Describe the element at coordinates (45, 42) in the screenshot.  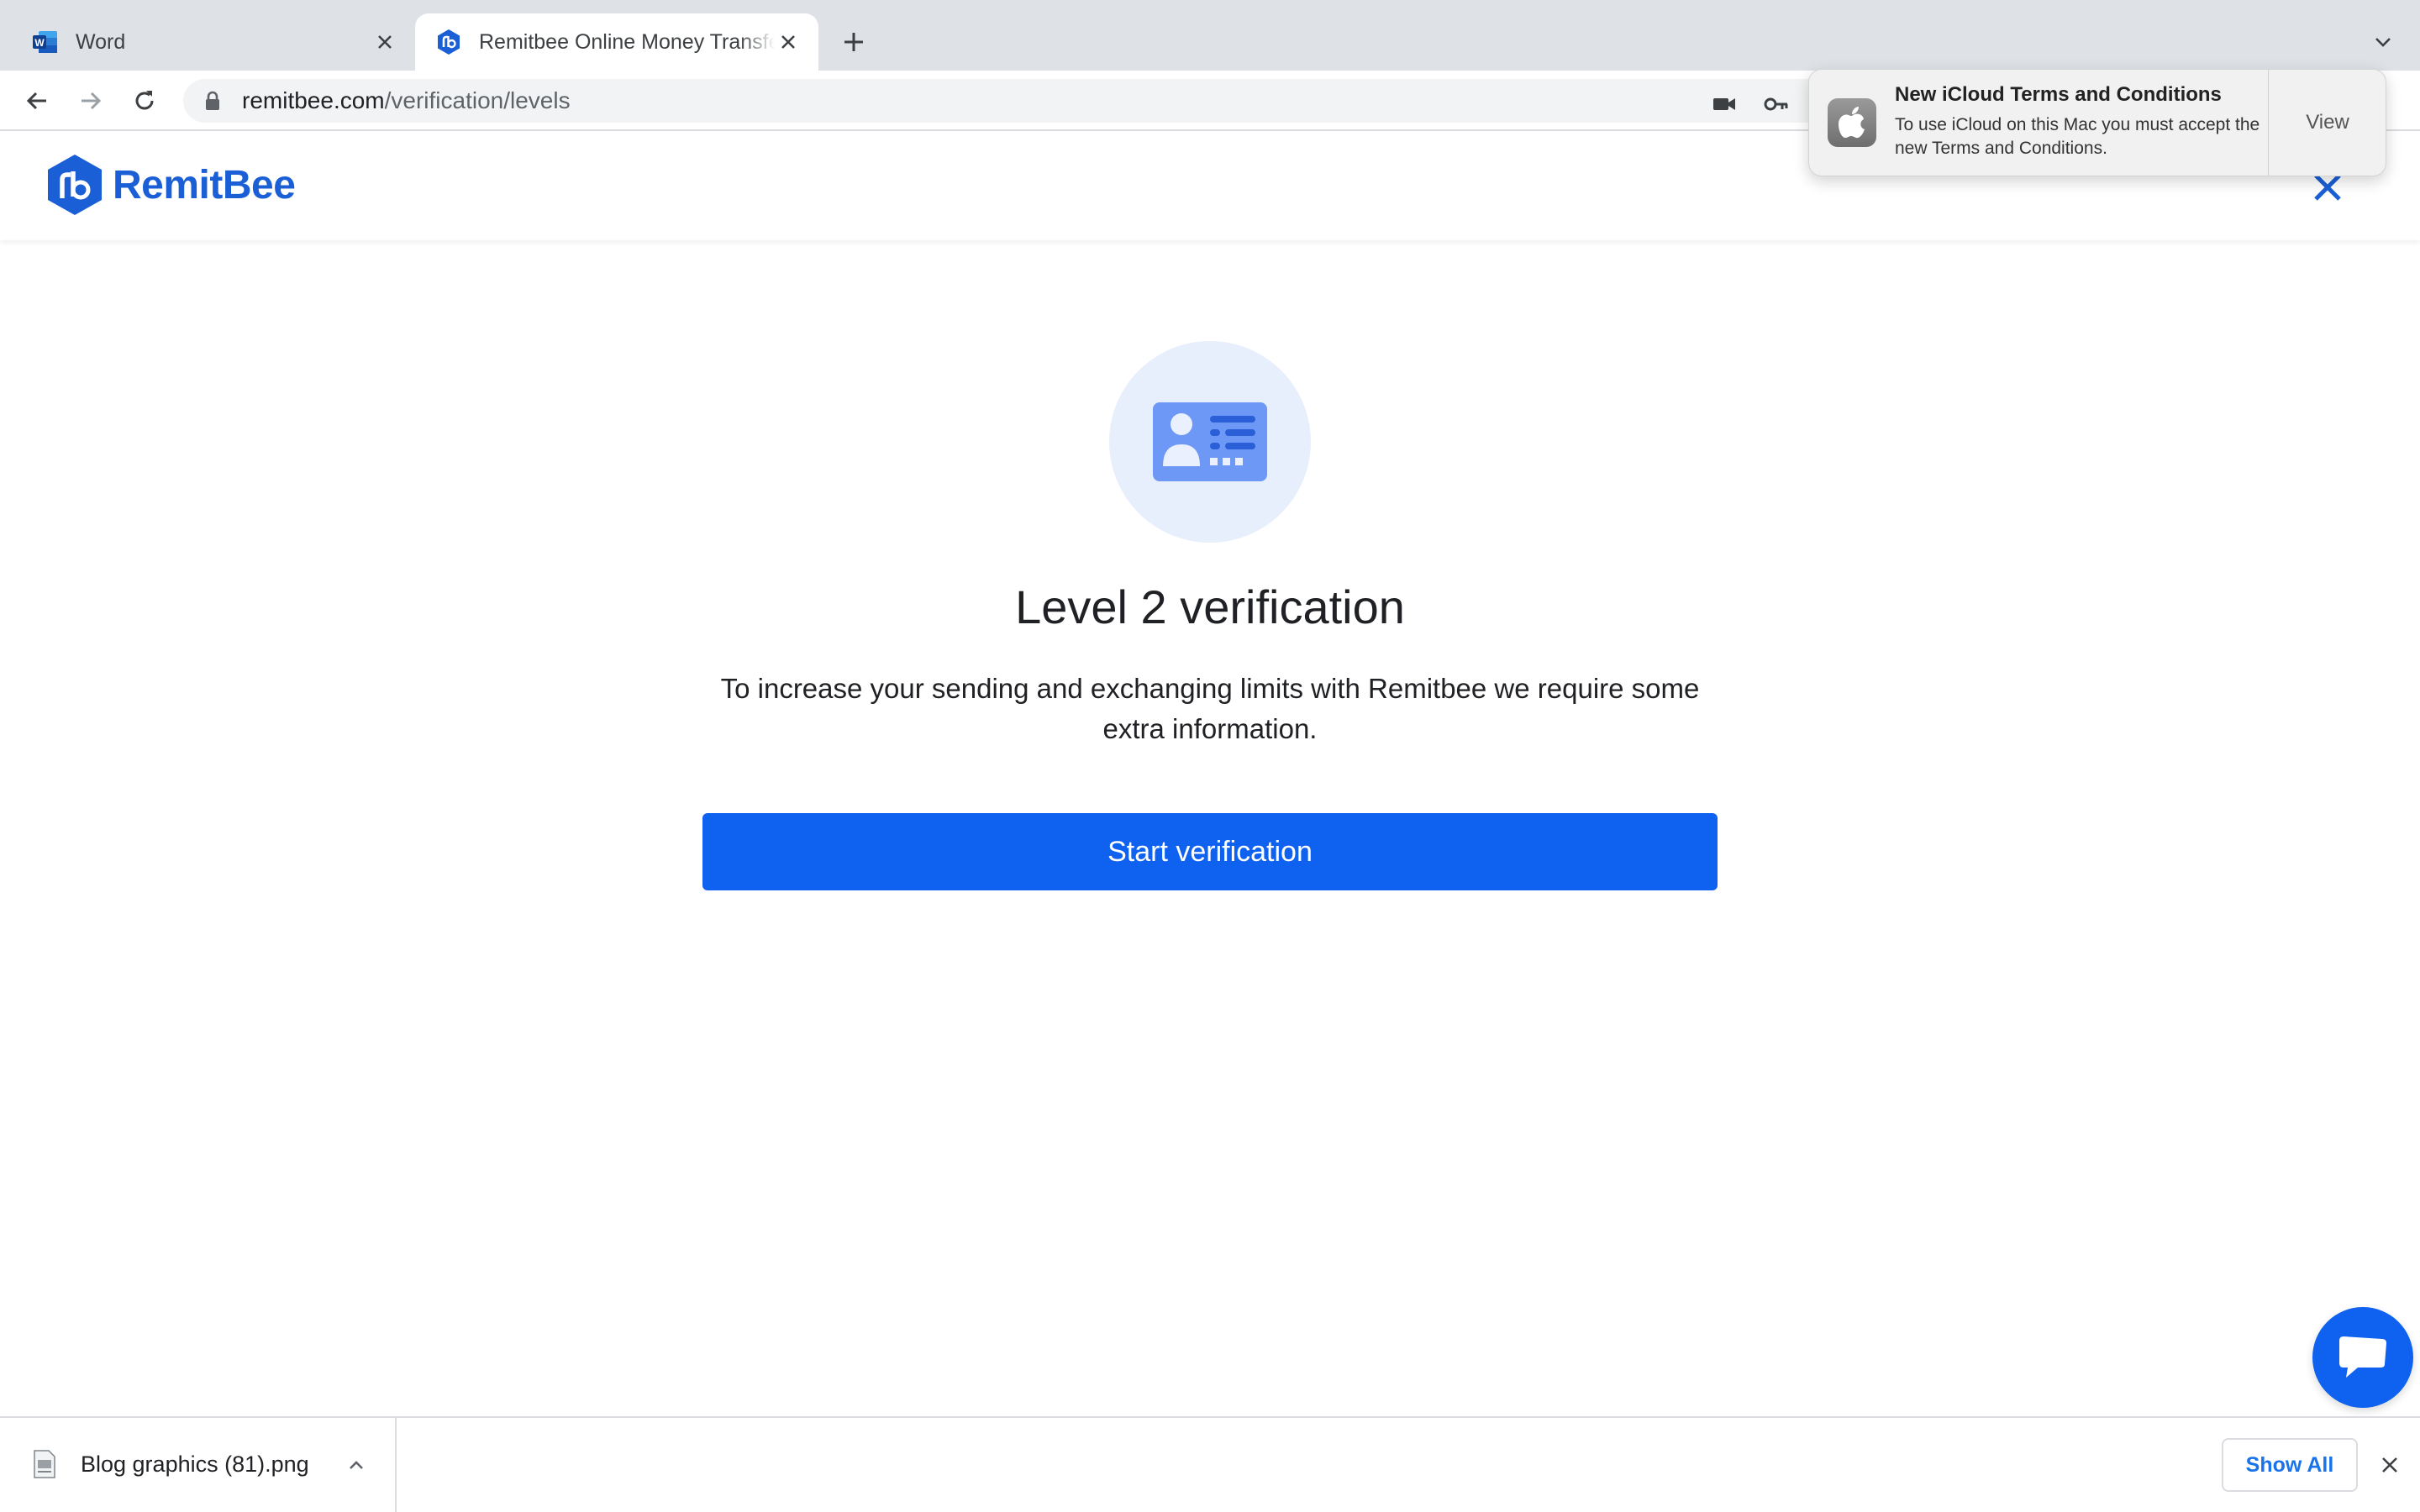
I see `word-icon: W` at that location.